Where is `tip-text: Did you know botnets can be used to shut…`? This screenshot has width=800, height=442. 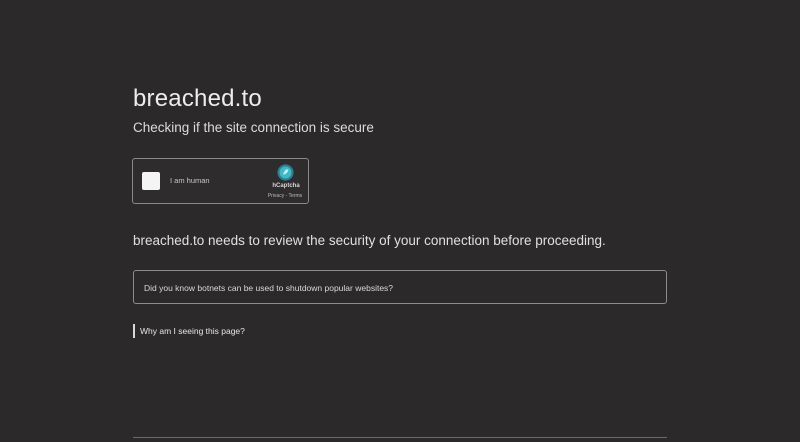 tip-text: Did you know botnets can be used to shut… is located at coordinates (269, 288).